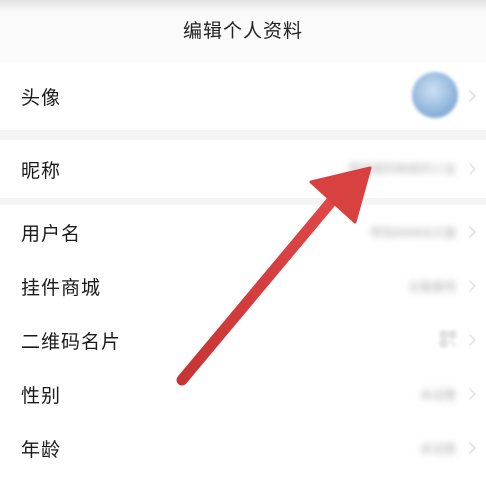 The width and height of the screenshot is (486, 487). I want to click on row-label: 挂件商城, so click(61, 288).